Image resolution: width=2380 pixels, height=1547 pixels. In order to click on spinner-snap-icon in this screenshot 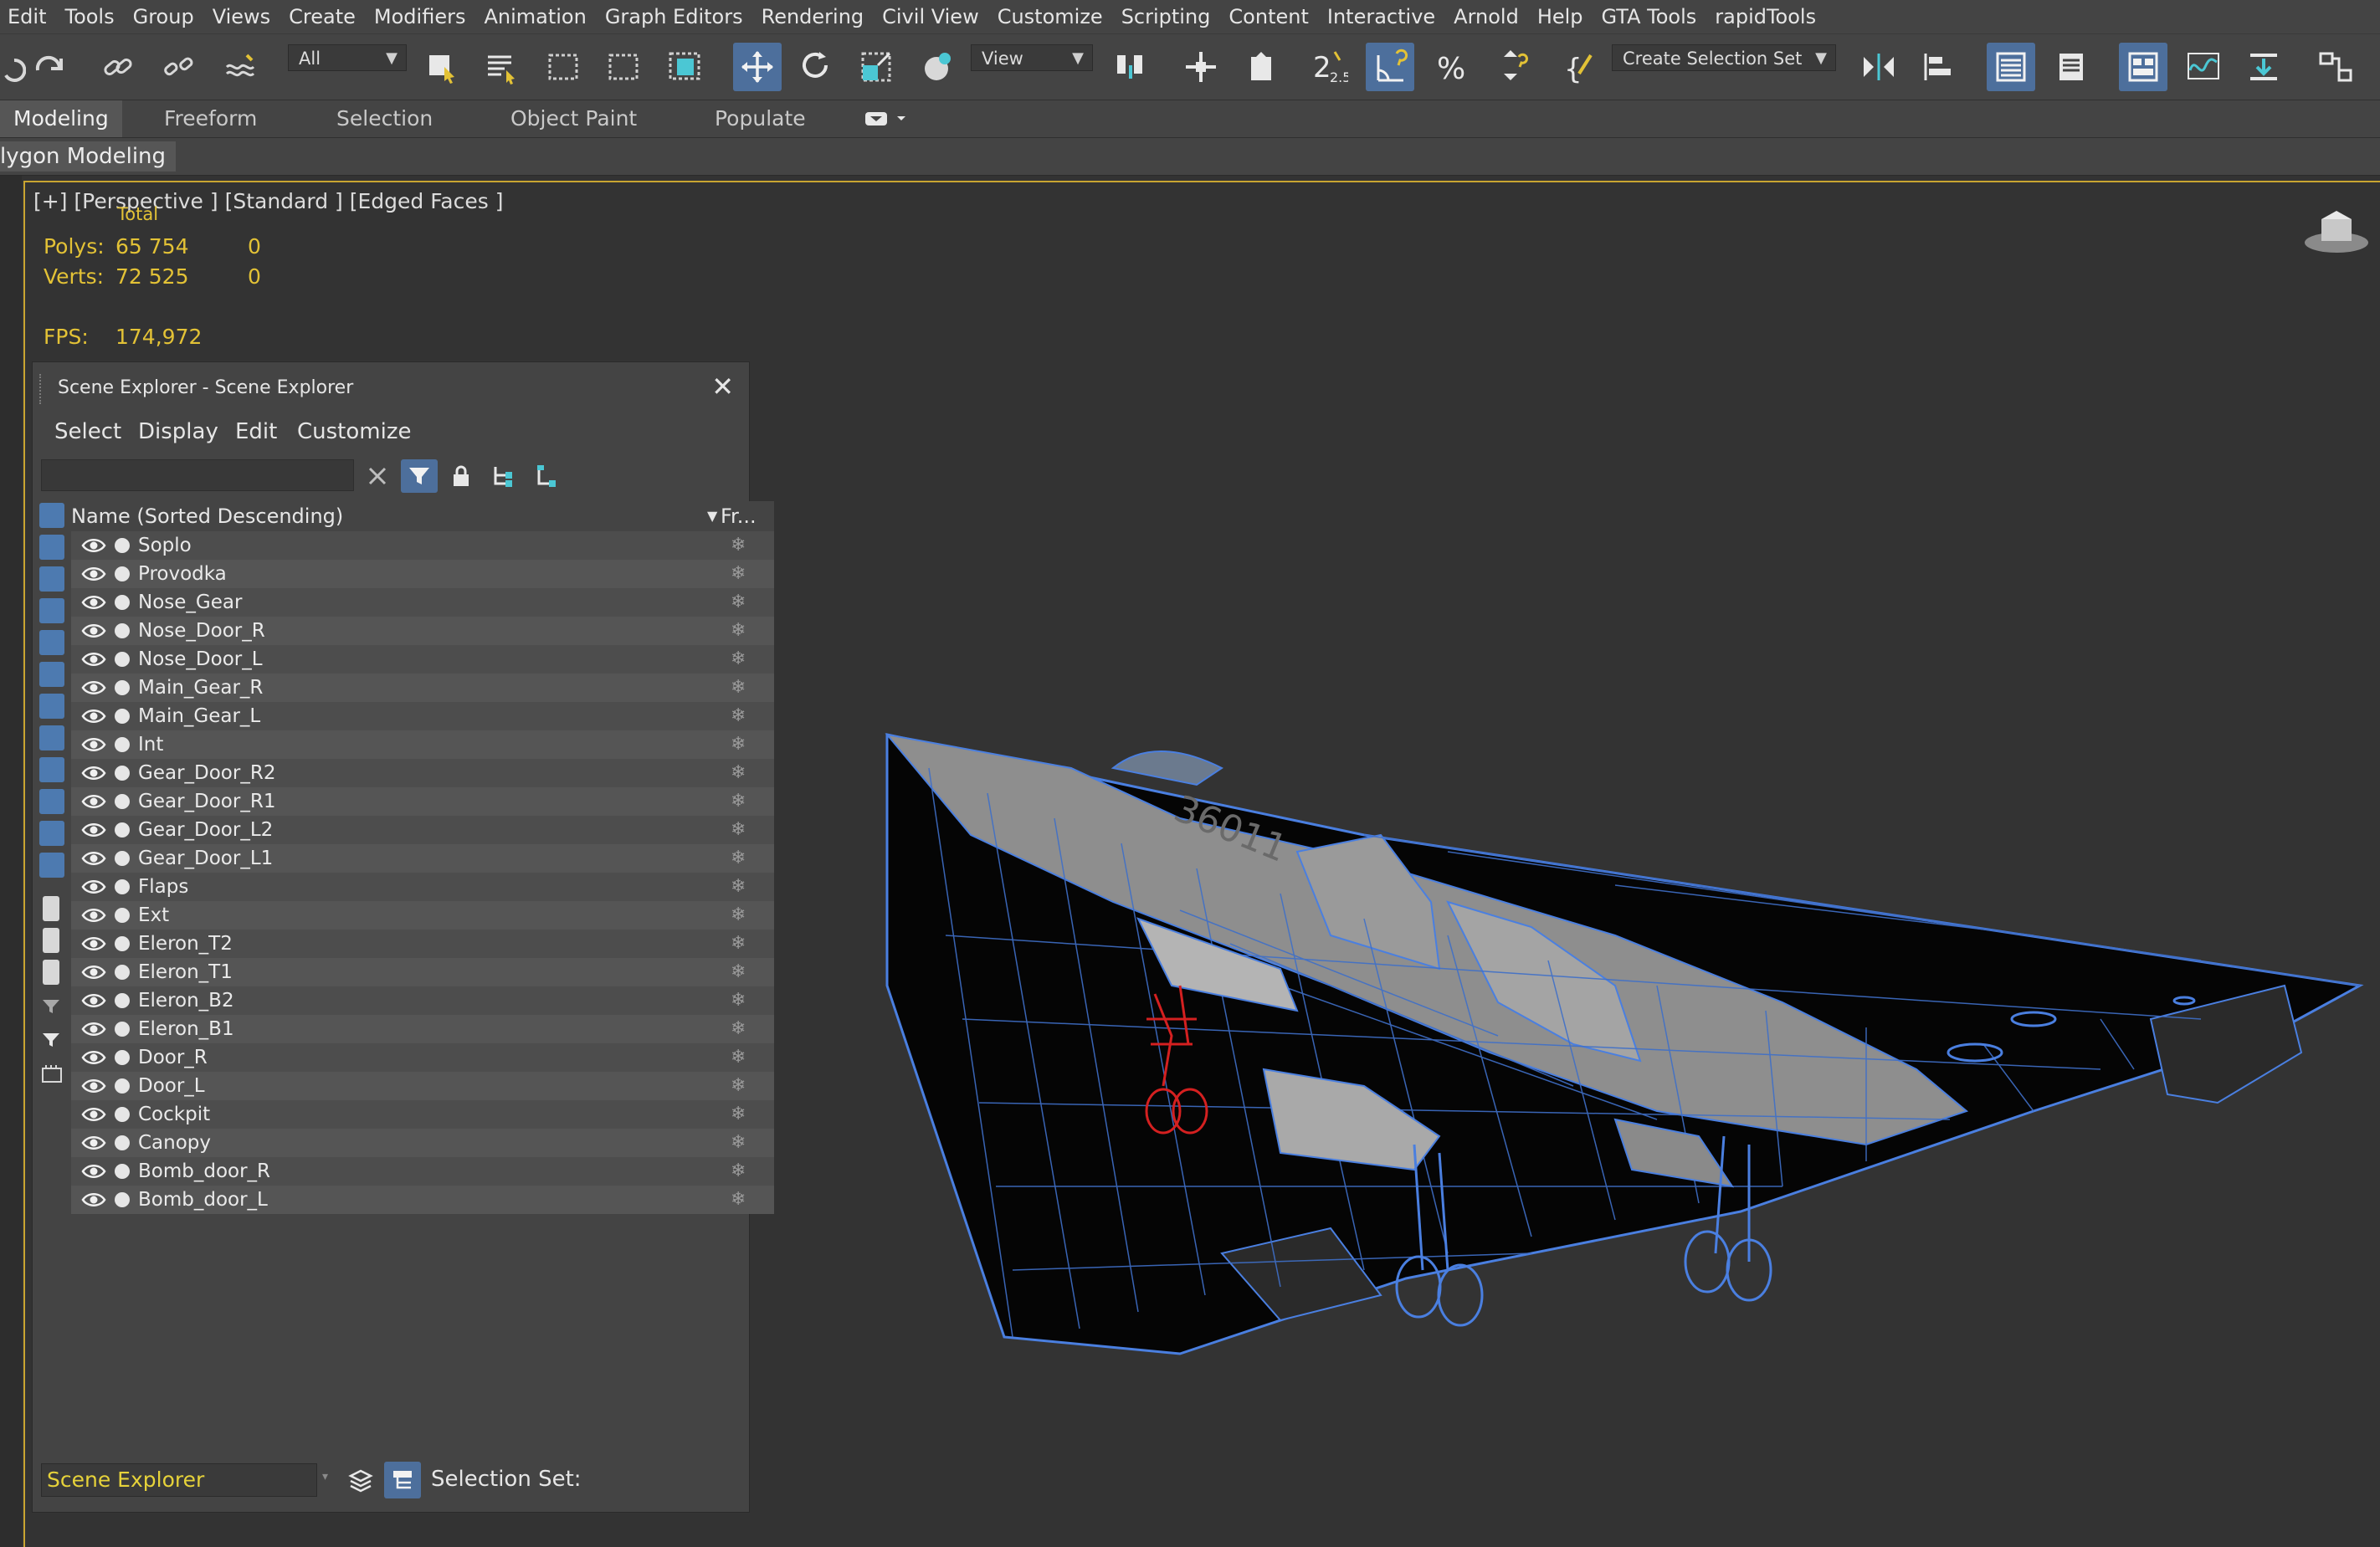, I will do `click(1512, 67)`.